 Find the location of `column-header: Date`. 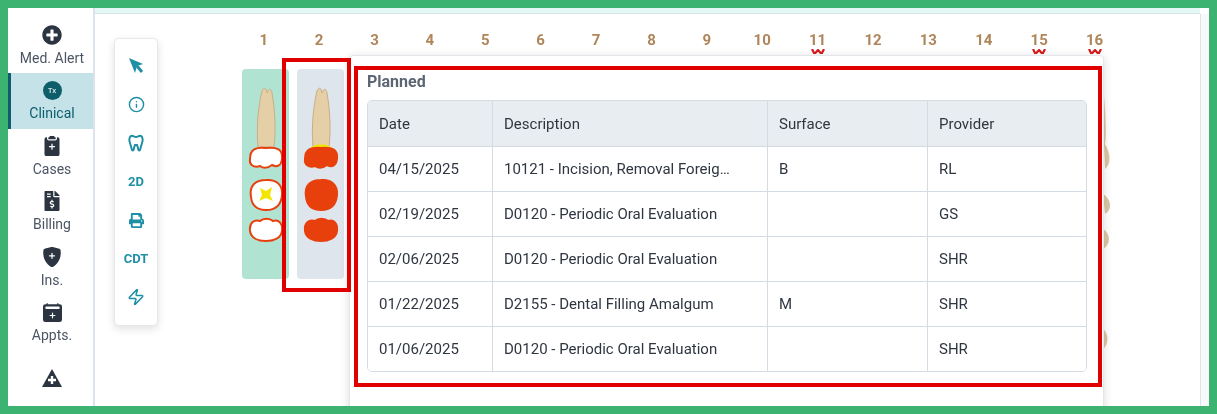

column-header: Date is located at coordinates (394, 124).